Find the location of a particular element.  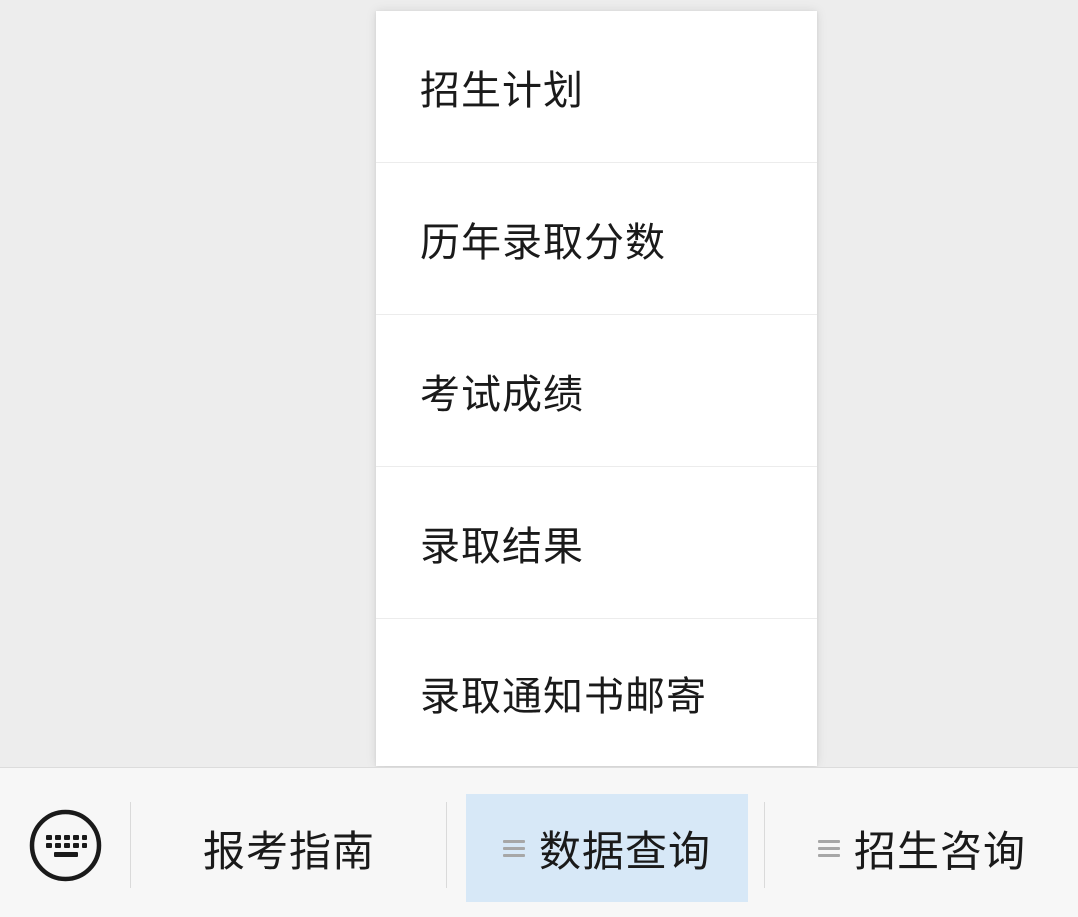

tab-admission-consult: 招生咨询 is located at coordinates (922, 848).